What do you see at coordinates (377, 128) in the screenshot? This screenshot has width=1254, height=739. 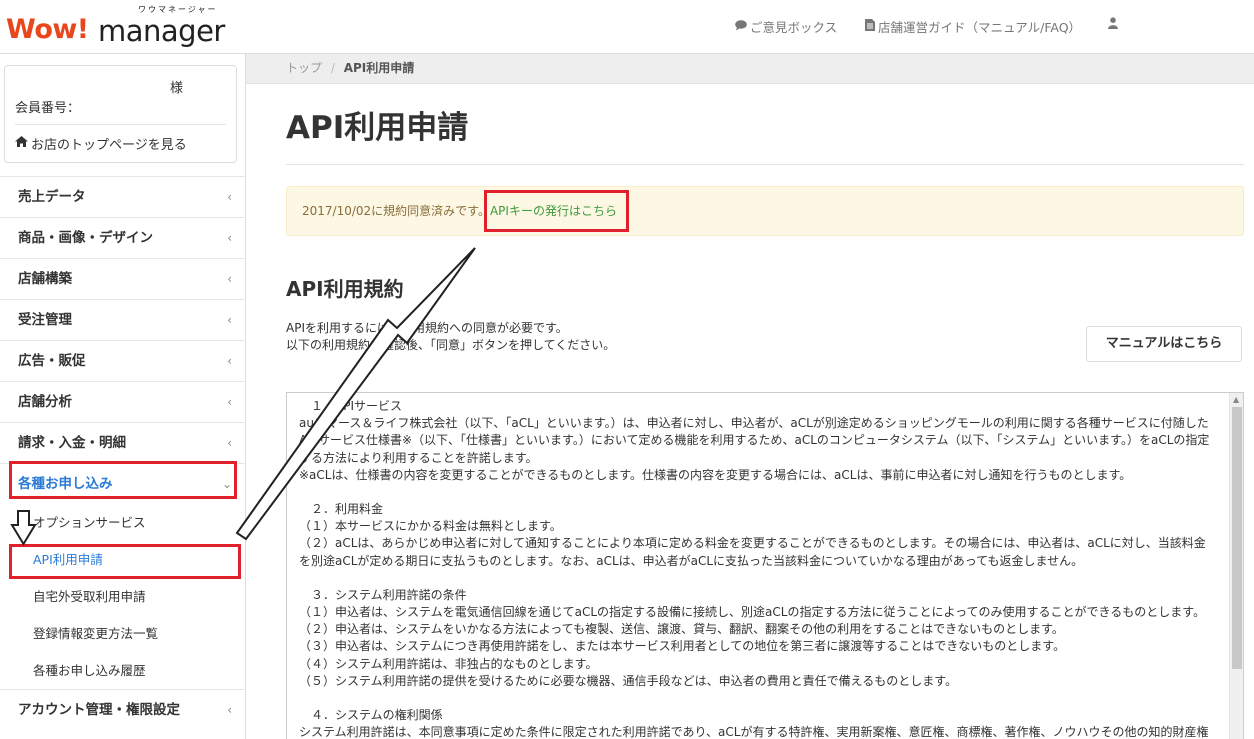 I see `page-title: API利用申請` at bounding box center [377, 128].